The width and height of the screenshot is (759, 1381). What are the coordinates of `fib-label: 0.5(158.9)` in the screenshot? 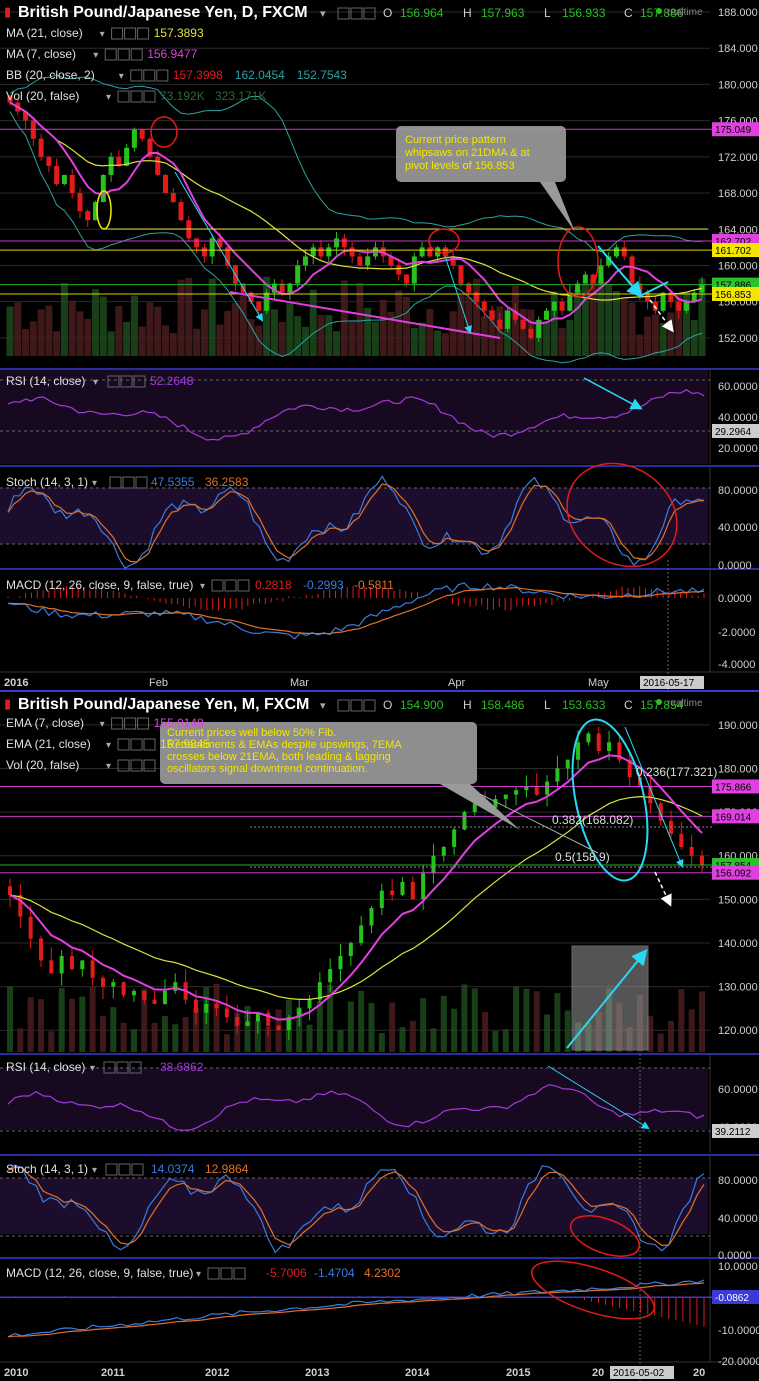 It's located at (582, 857).